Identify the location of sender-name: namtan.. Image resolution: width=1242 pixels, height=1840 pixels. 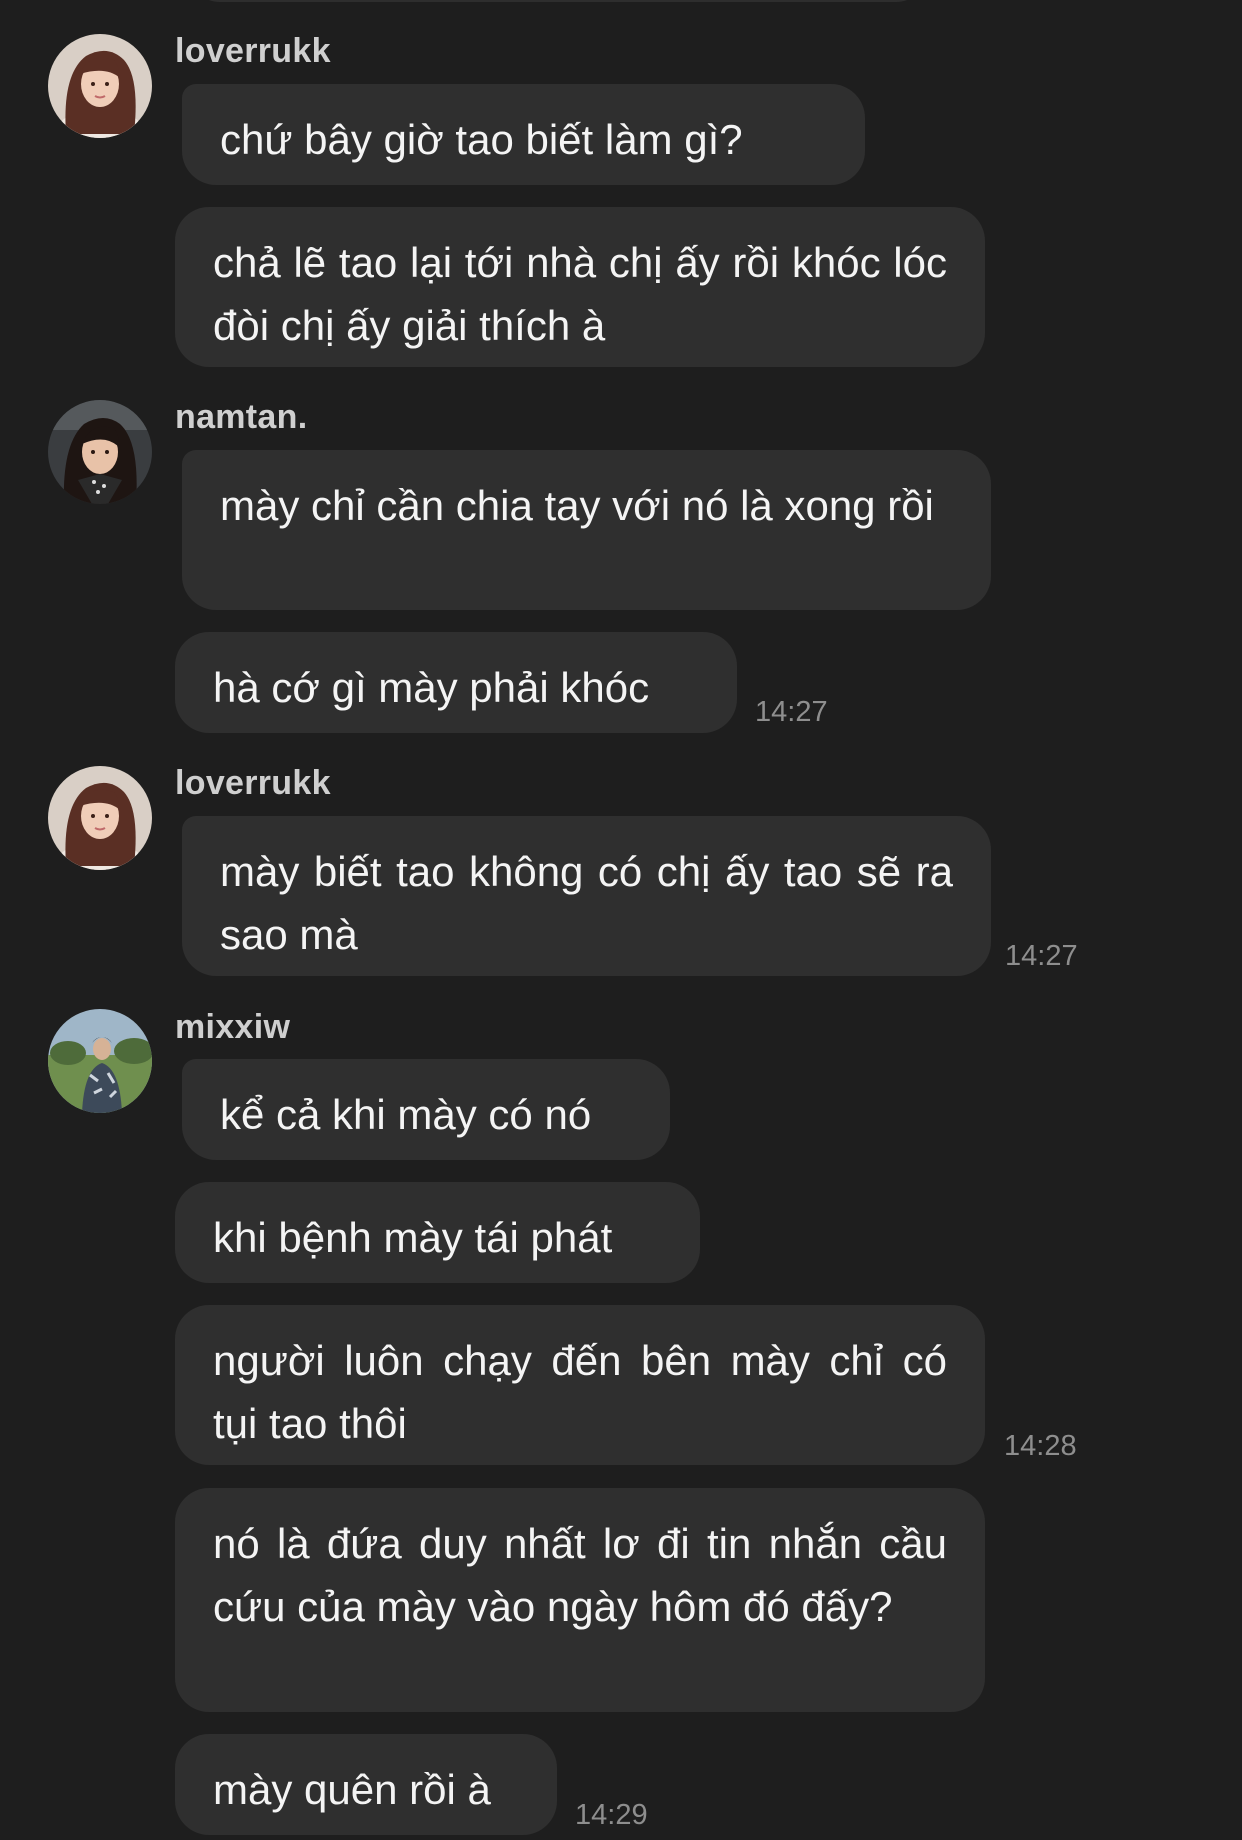
(241, 417).